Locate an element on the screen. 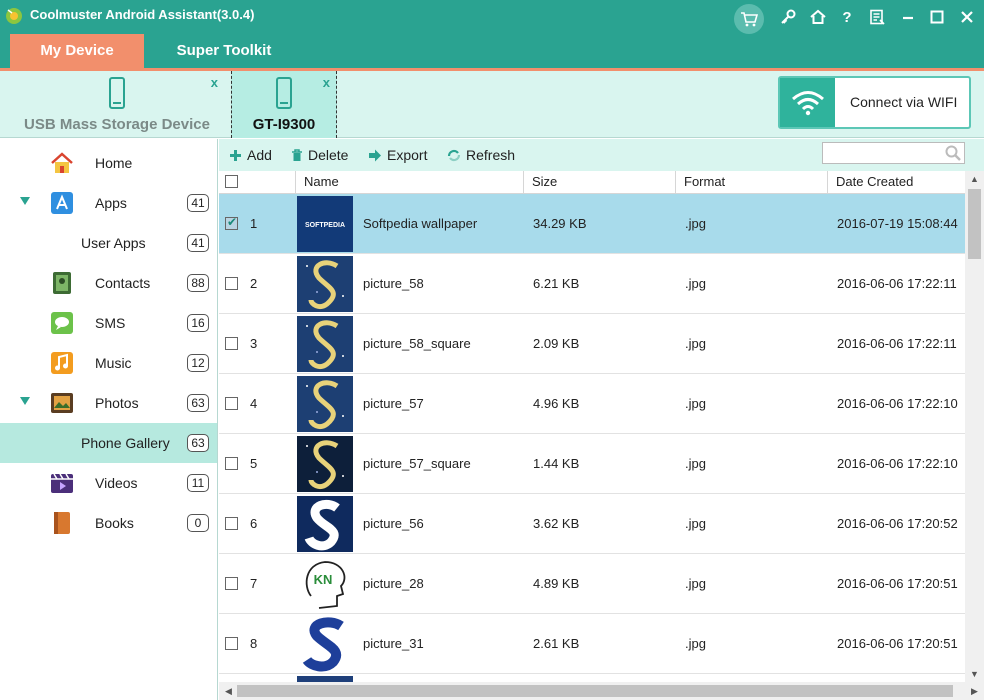 This screenshot has height=700, width=984. sidebar-item-books: Books 0 is located at coordinates (108, 523).